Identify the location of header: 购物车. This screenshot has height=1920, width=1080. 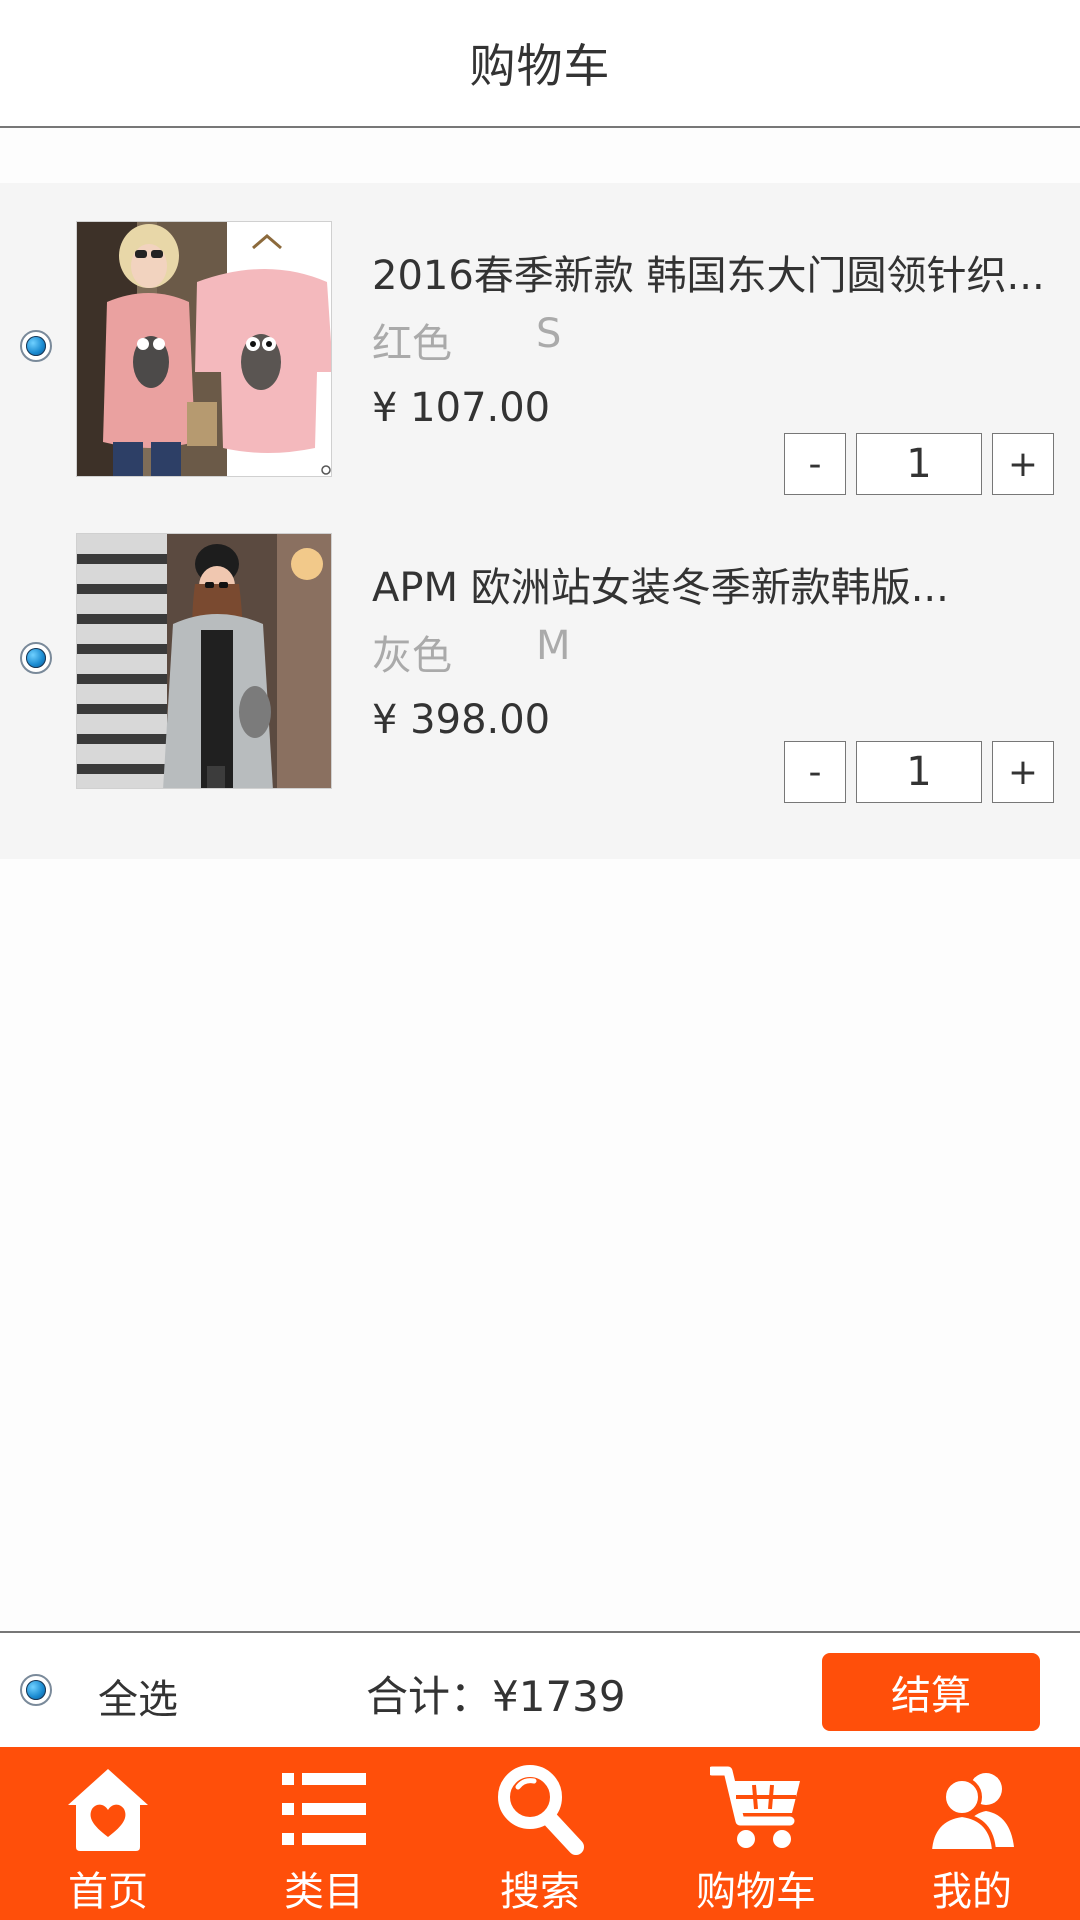
(540, 64).